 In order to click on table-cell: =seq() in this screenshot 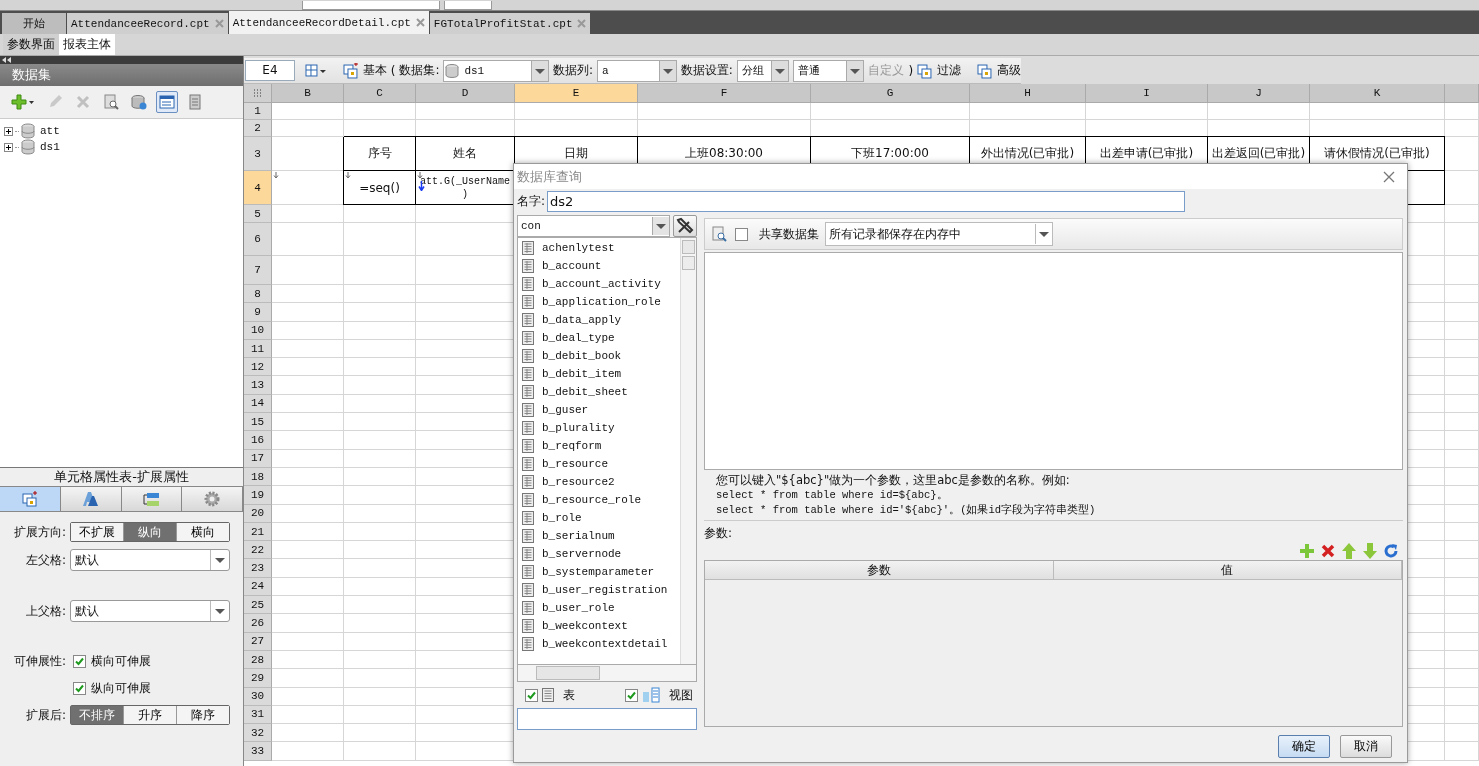, I will do `click(380, 188)`.